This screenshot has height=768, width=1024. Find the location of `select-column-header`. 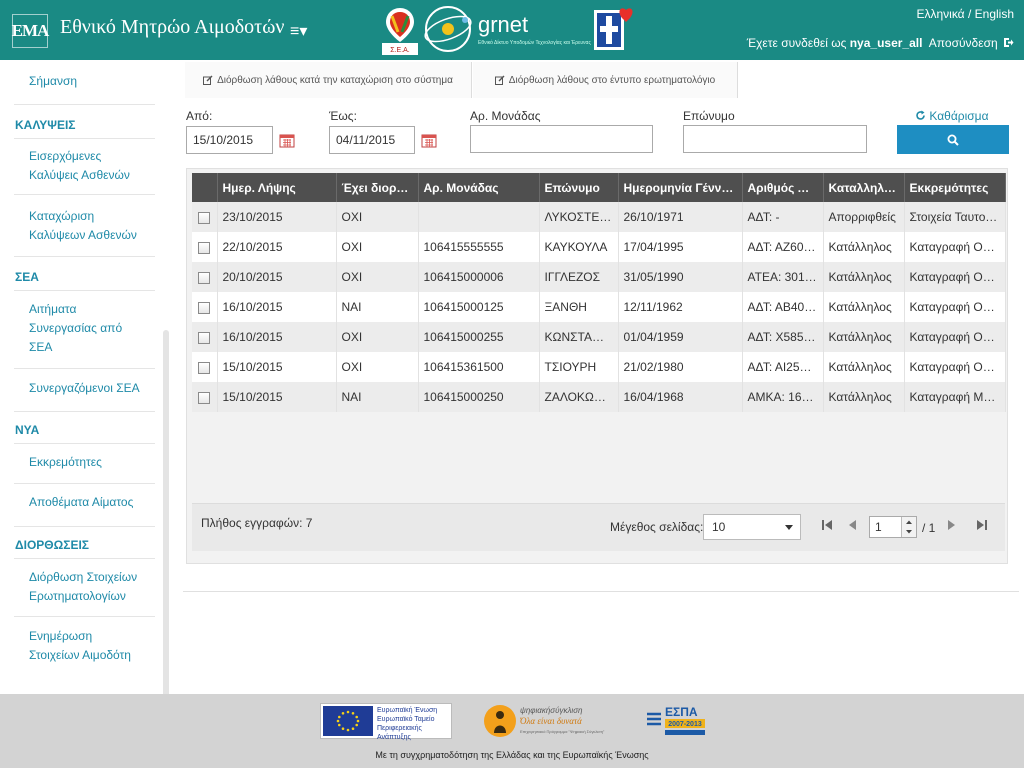

select-column-header is located at coordinates (205, 187).